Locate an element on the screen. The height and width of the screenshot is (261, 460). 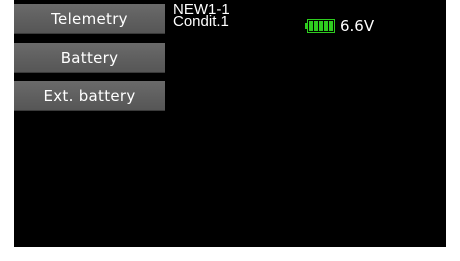
ext-battery-button: Ext. battery is located at coordinates (89, 96).